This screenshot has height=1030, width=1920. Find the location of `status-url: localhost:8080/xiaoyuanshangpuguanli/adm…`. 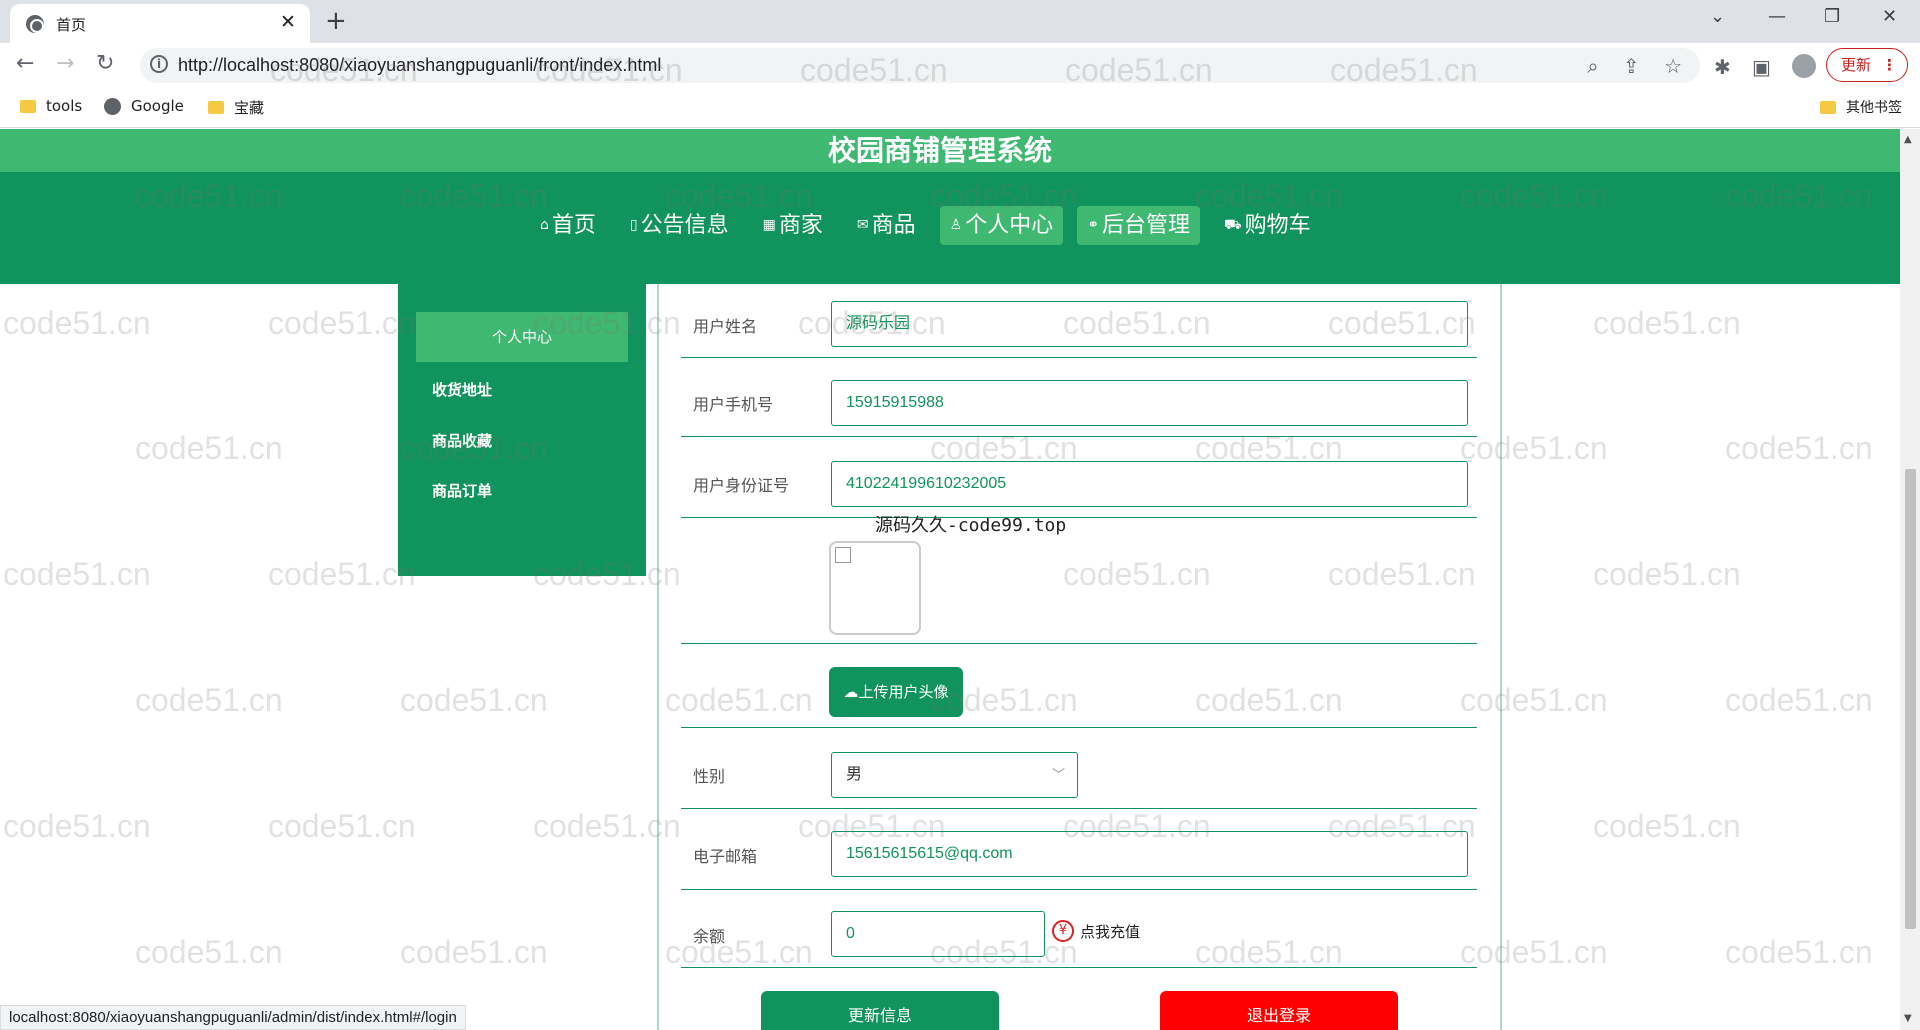

status-url: localhost:8080/xiaoyuanshangpuguanli/adm… is located at coordinates (233, 1017).